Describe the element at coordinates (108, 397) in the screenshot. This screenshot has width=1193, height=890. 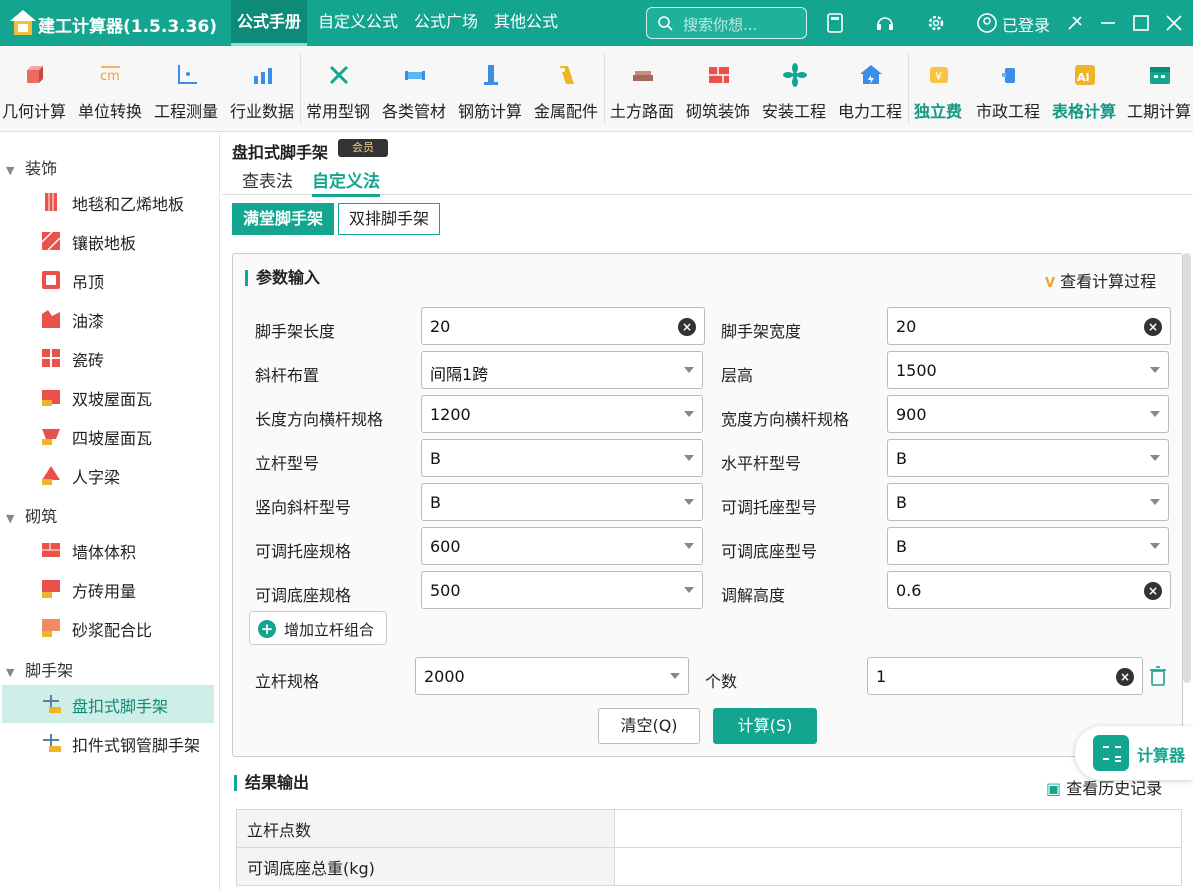
I see `sidebar-item: 双坡屋面瓦` at that location.